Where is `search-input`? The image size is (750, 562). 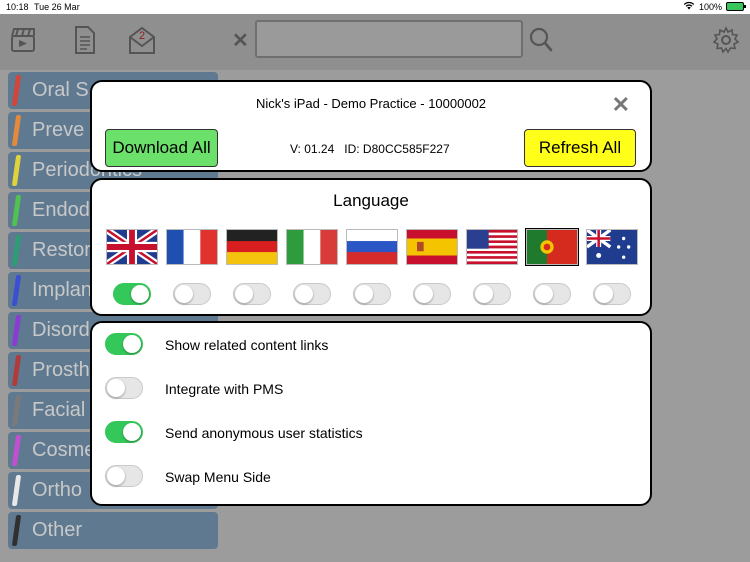 search-input is located at coordinates (389, 39).